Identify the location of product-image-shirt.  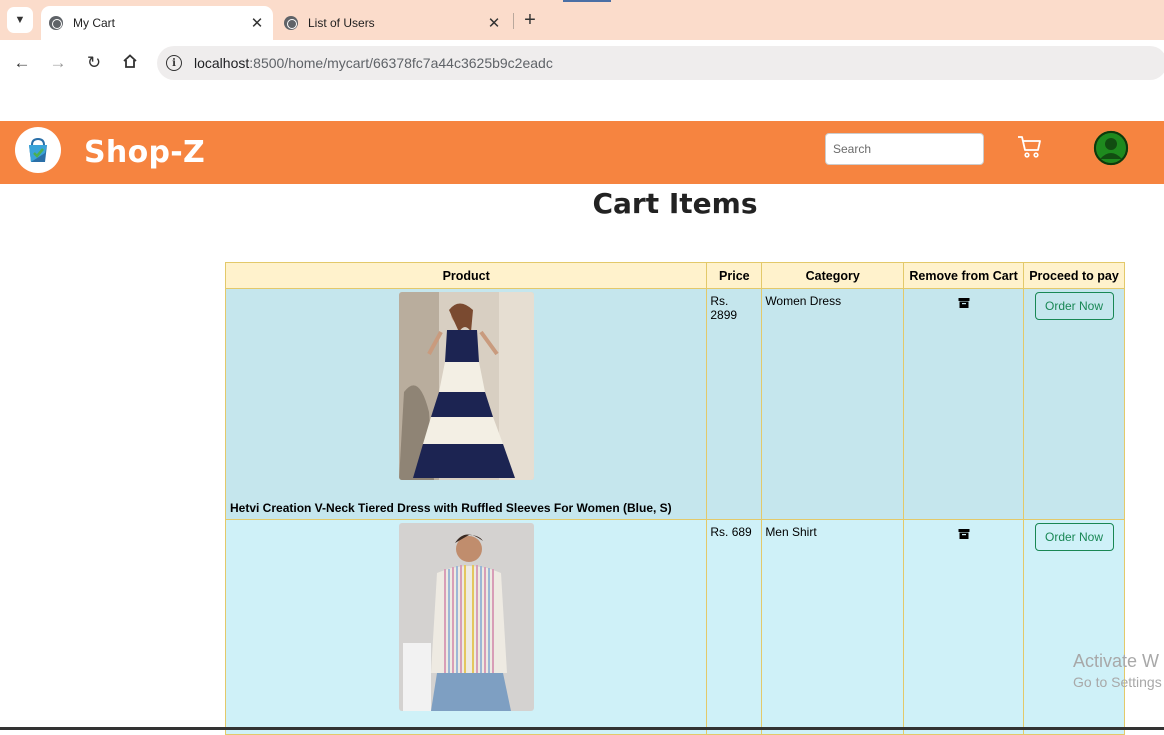
(466, 617).